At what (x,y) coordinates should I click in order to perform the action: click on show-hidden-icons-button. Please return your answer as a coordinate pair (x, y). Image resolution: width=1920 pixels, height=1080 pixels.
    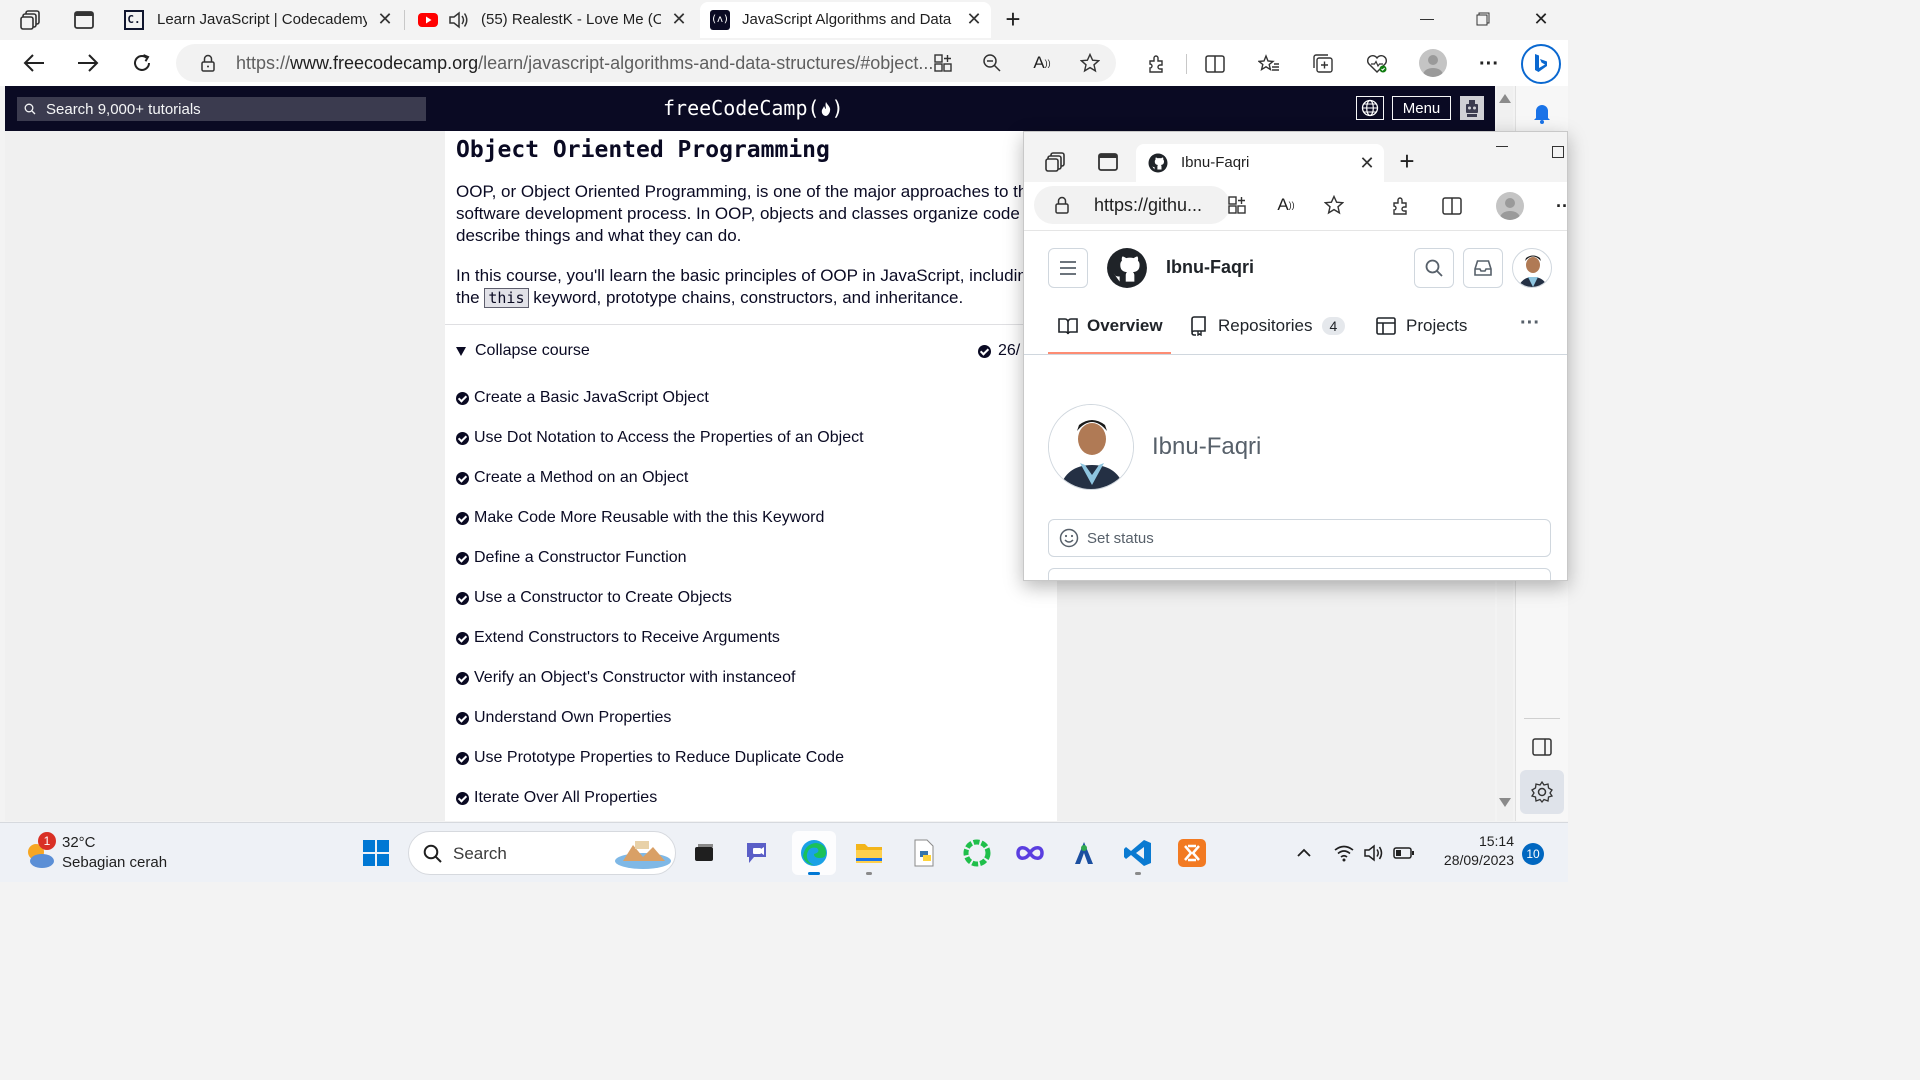
    Looking at the image, I should click on (1304, 853).